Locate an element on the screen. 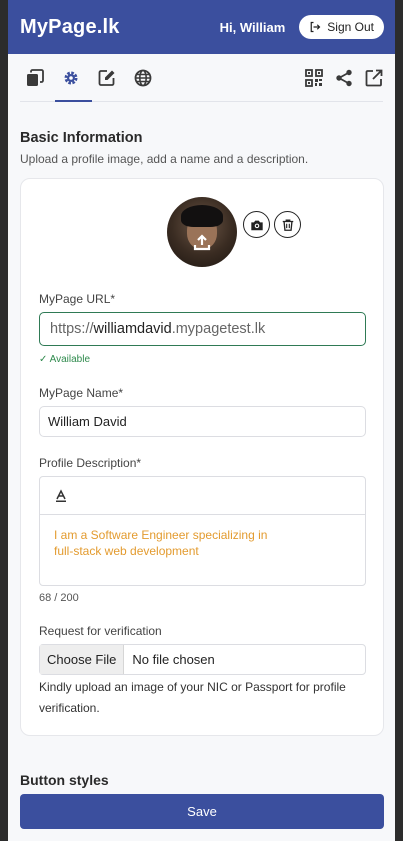  file-status: No file chosen is located at coordinates (173, 659).